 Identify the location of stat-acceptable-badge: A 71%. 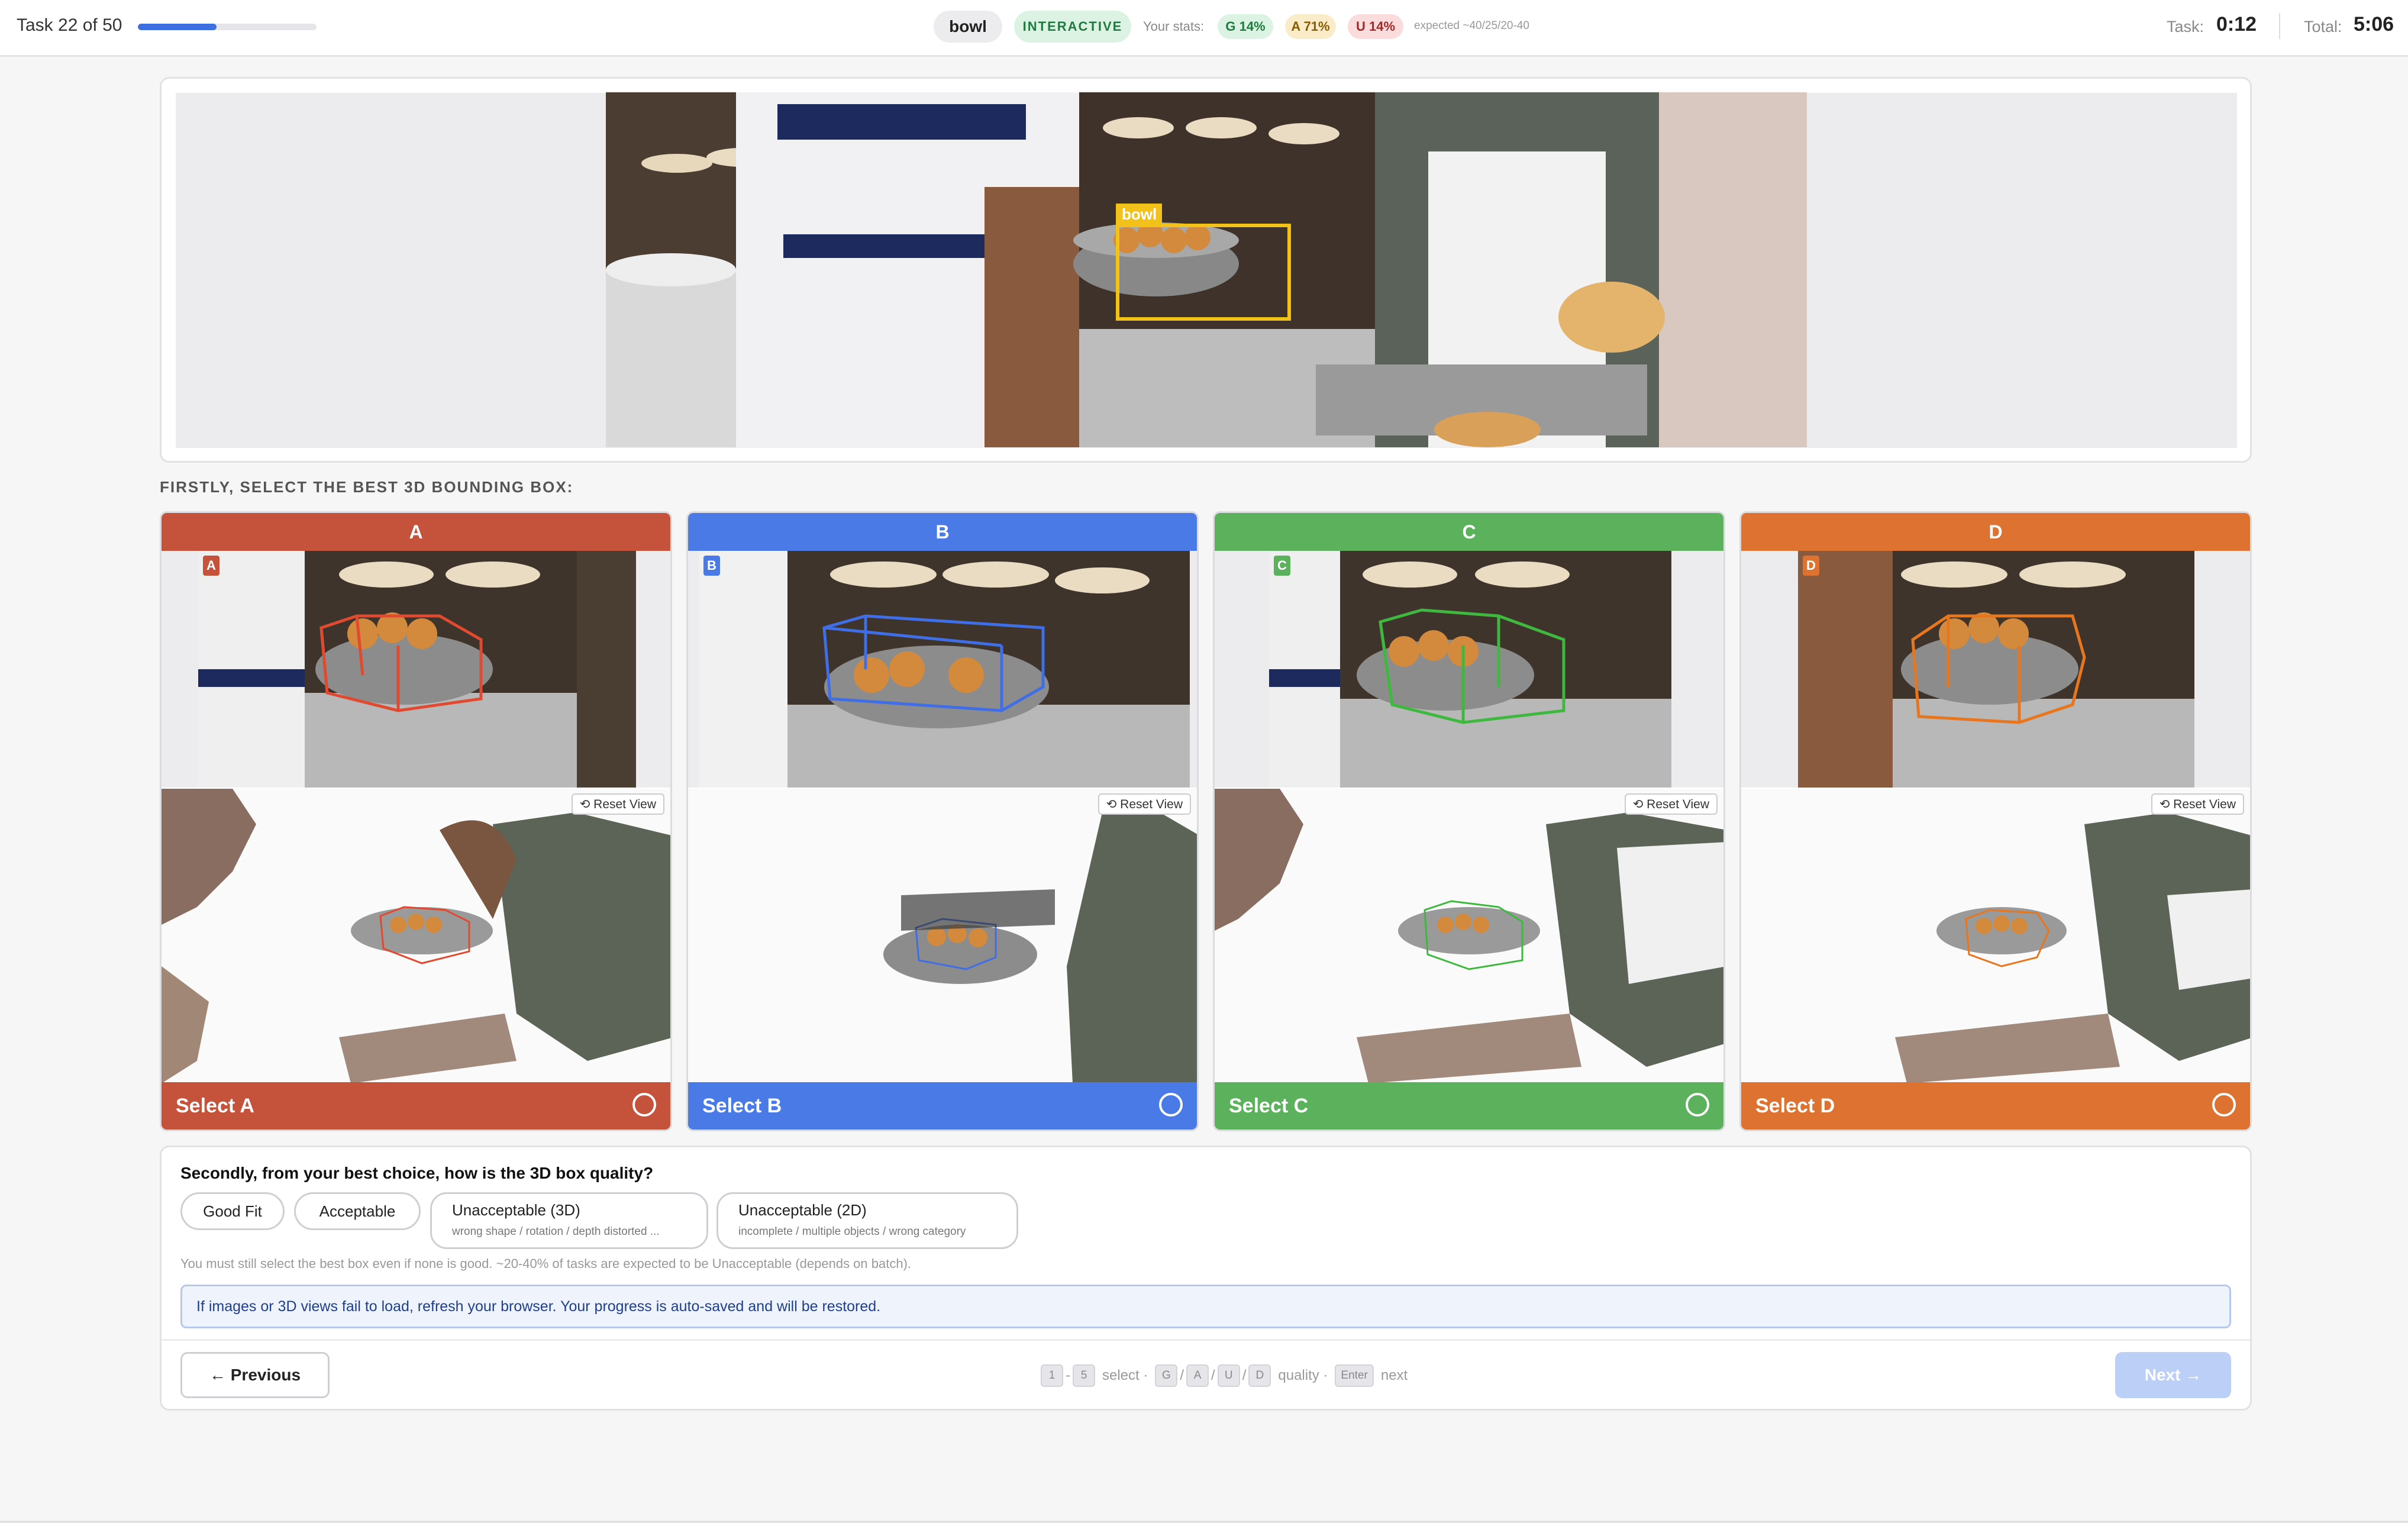
(1310, 26).